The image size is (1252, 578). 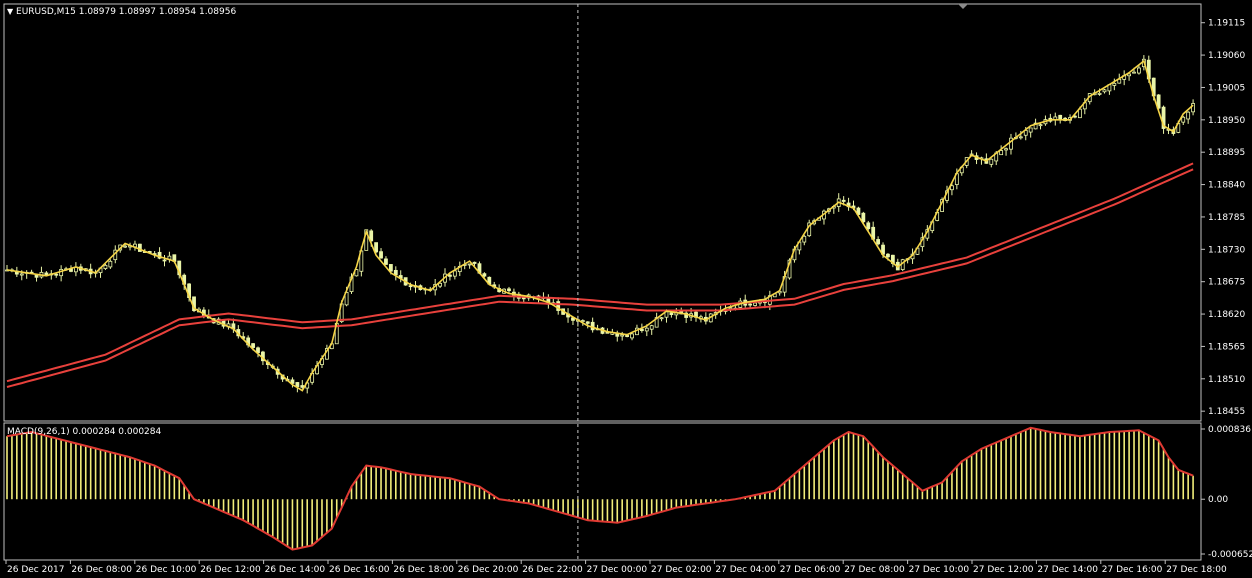 What do you see at coordinates (1226, 250) in the screenshot?
I see `price-axis-label: 1.18730` at bounding box center [1226, 250].